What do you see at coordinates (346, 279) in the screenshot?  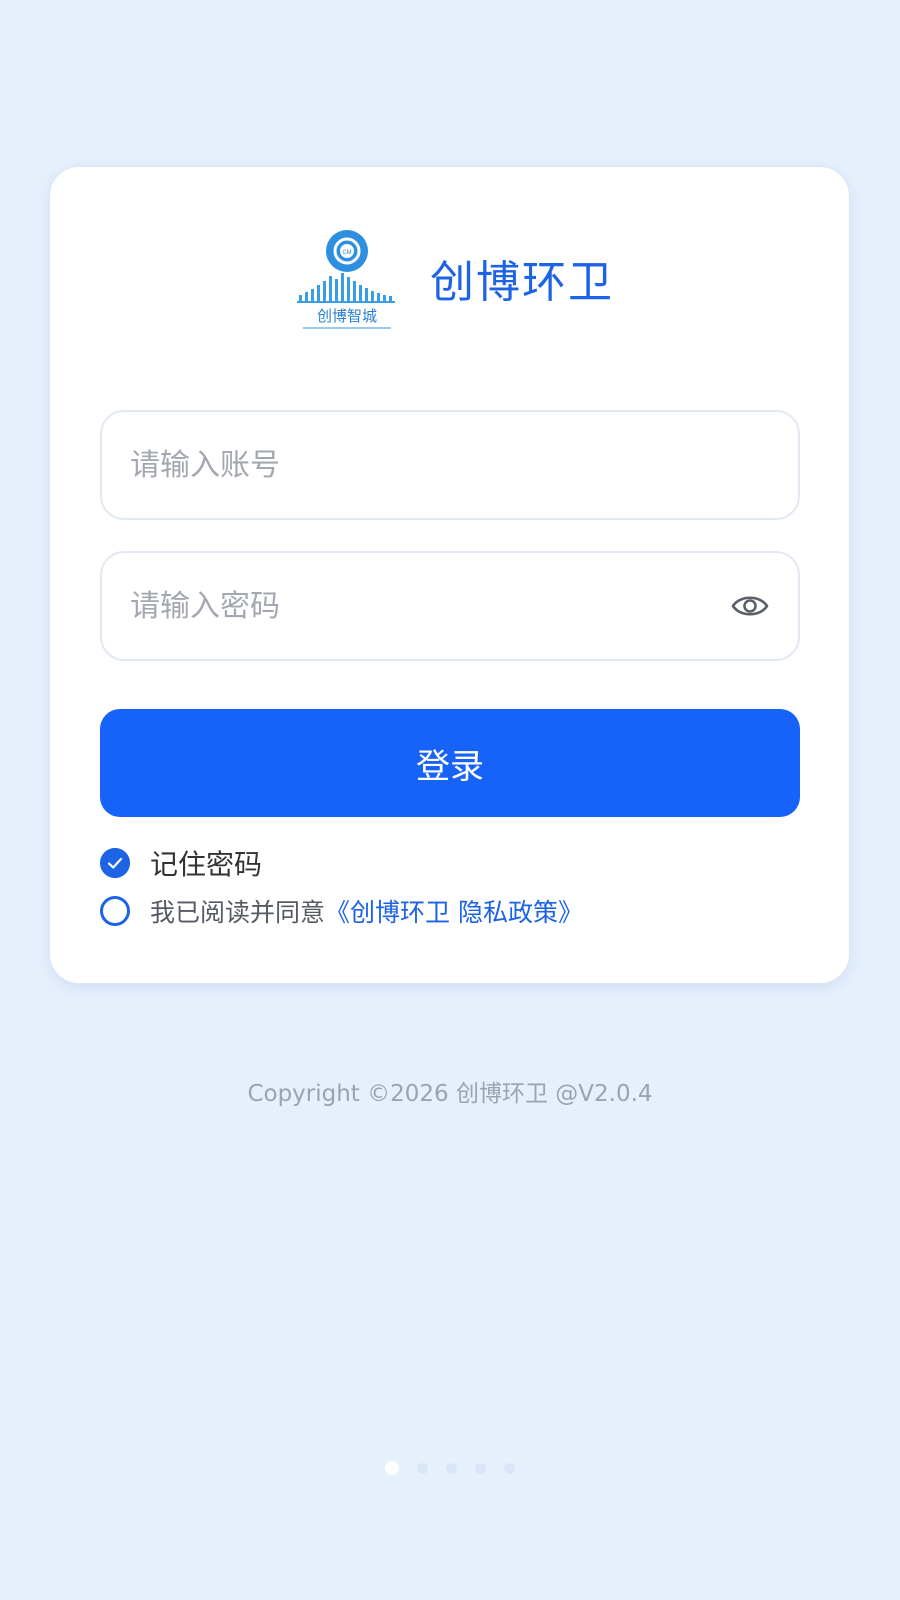 I see `city-skyline-logo-icon: CM 创博智城` at bounding box center [346, 279].